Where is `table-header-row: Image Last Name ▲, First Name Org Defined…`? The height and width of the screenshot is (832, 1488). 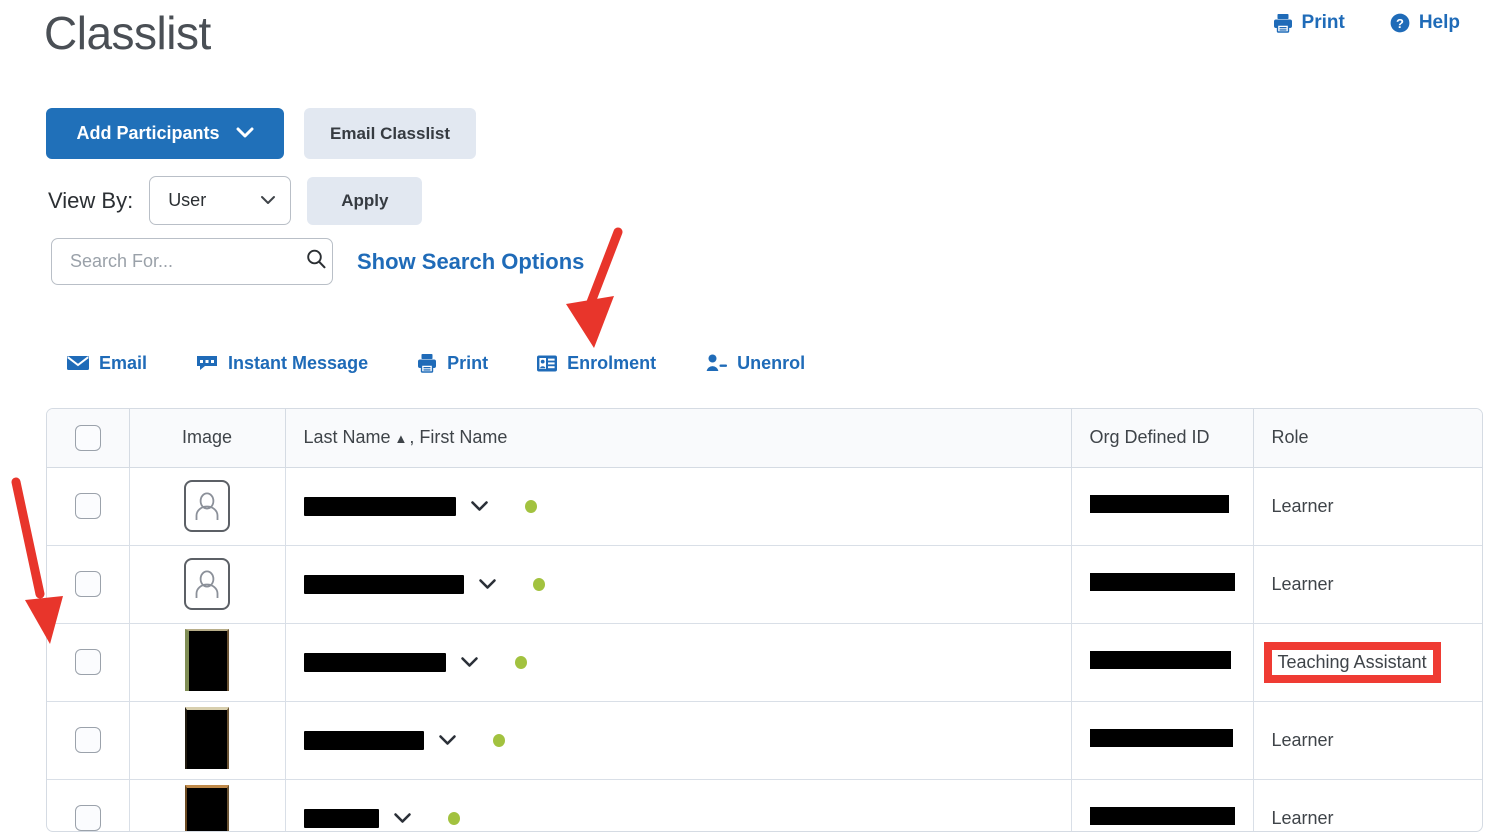 table-header-row: Image Last Name ▲, First Name Org Defined… is located at coordinates (764, 438).